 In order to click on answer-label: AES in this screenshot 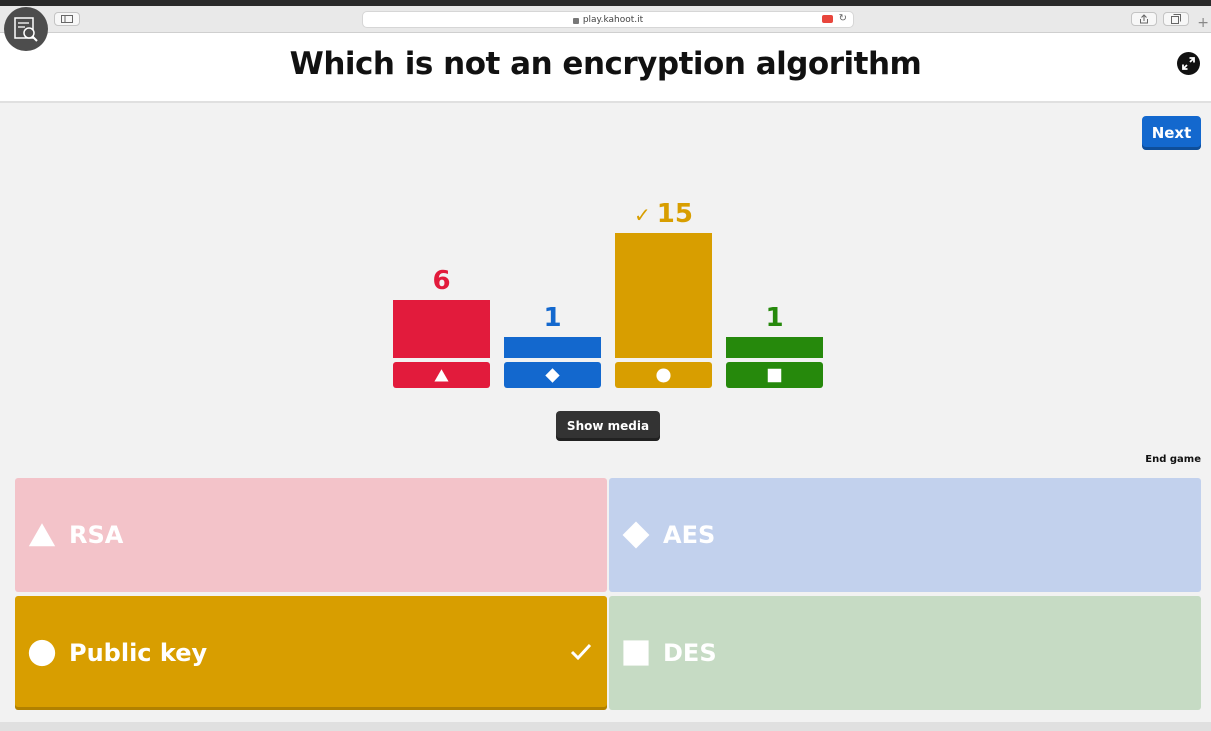, I will do `click(689, 535)`.